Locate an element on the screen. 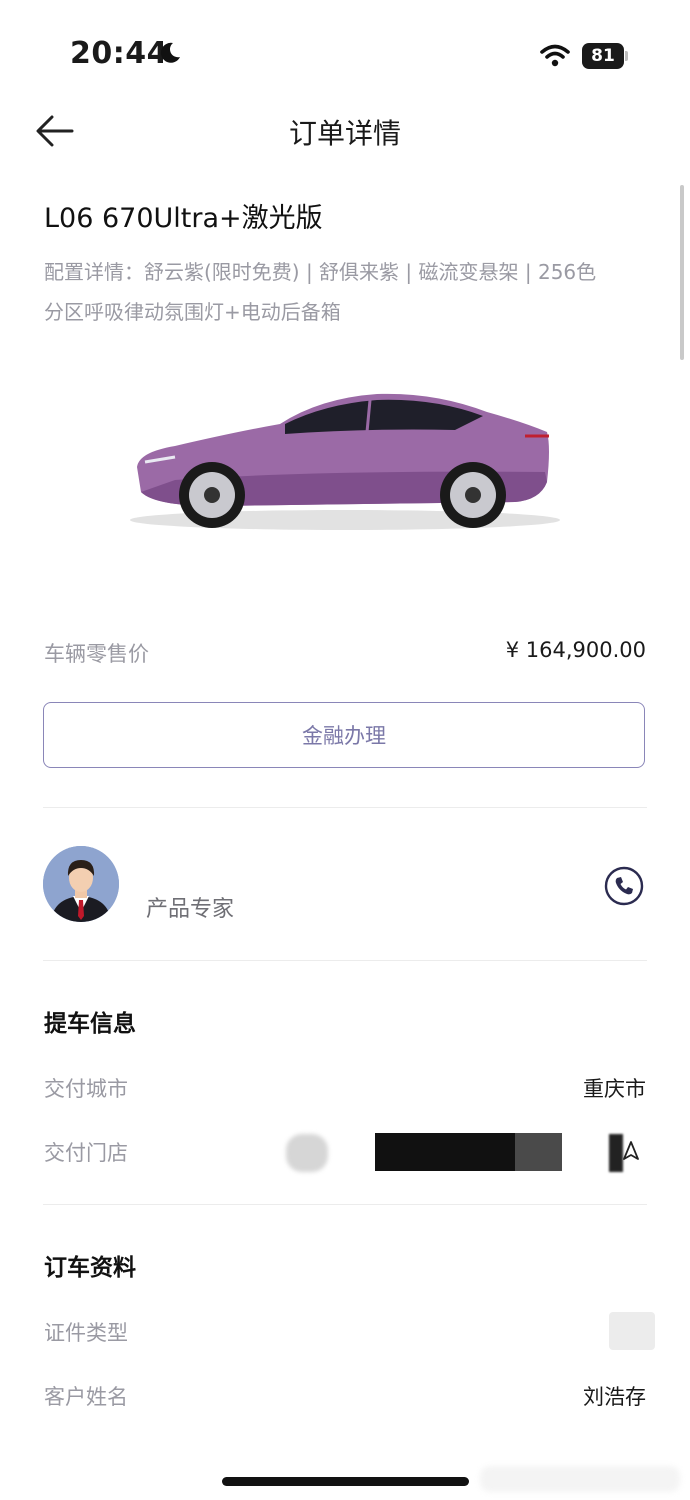  phone-icon is located at coordinates (624, 886).